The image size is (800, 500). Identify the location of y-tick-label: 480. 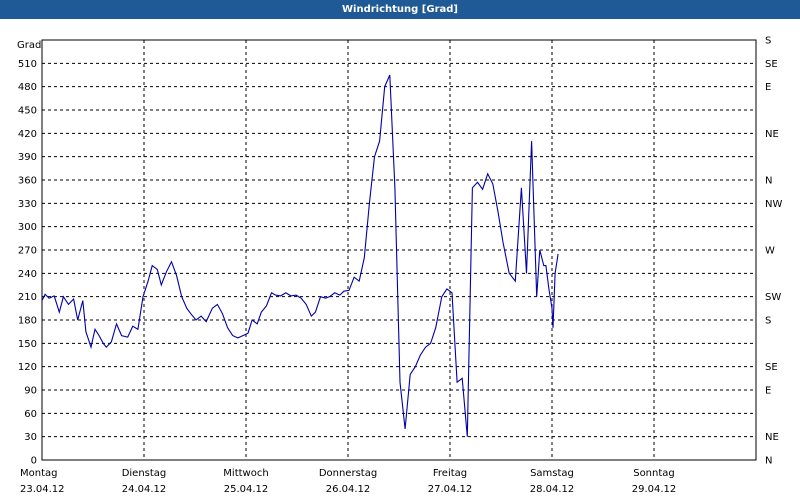
(27, 87).